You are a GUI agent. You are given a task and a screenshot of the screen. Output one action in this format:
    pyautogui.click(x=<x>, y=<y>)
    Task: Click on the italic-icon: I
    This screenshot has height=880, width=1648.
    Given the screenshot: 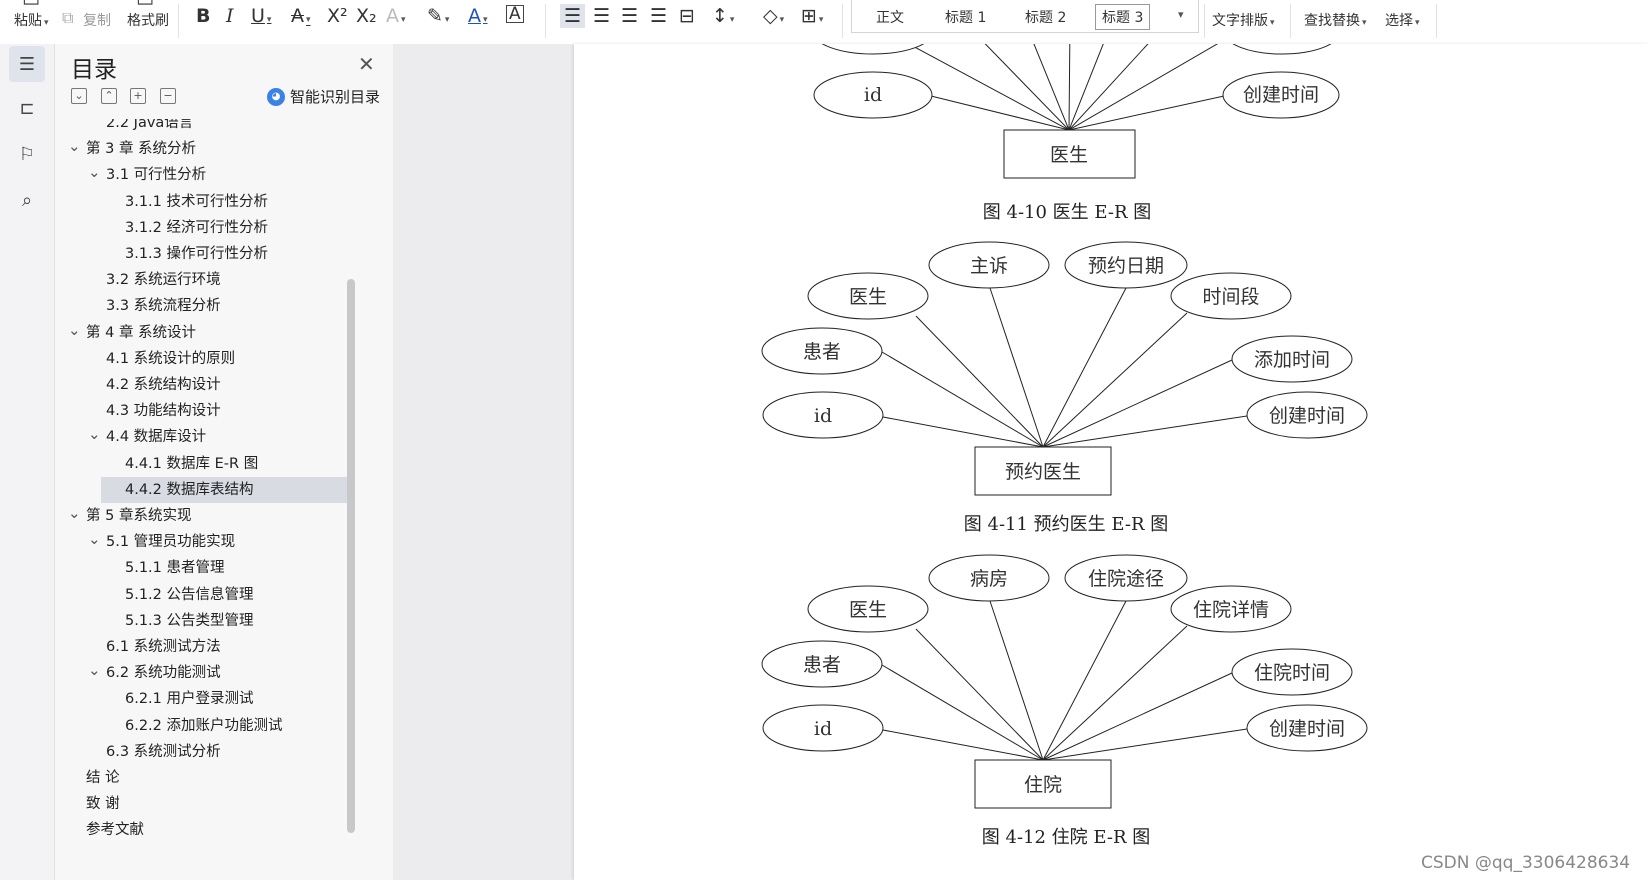 What is the action you would take?
    pyautogui.click(x=230, y=16)
    